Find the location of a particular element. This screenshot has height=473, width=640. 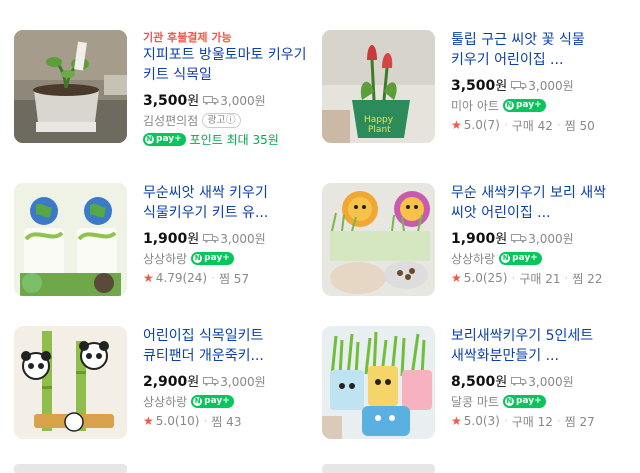

price-row: 3,500 원 3,000원 is located at coordinates (536, 84).